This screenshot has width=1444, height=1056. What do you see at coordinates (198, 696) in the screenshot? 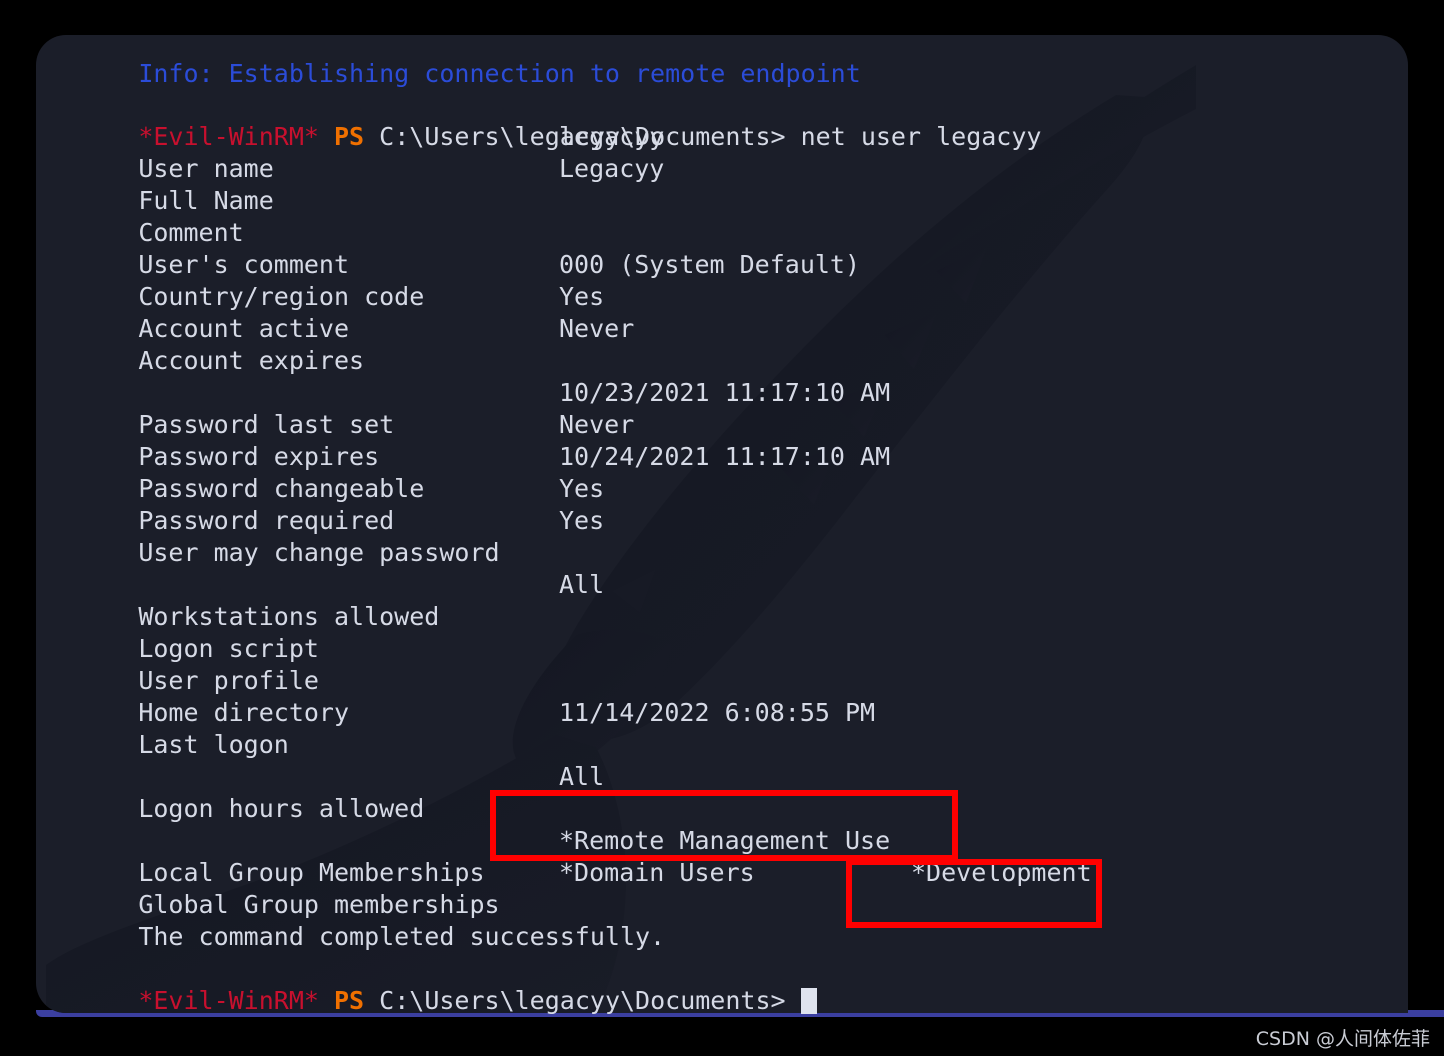
I see `output-row-home-directory: Home directory` at bounding box center [198, 696].